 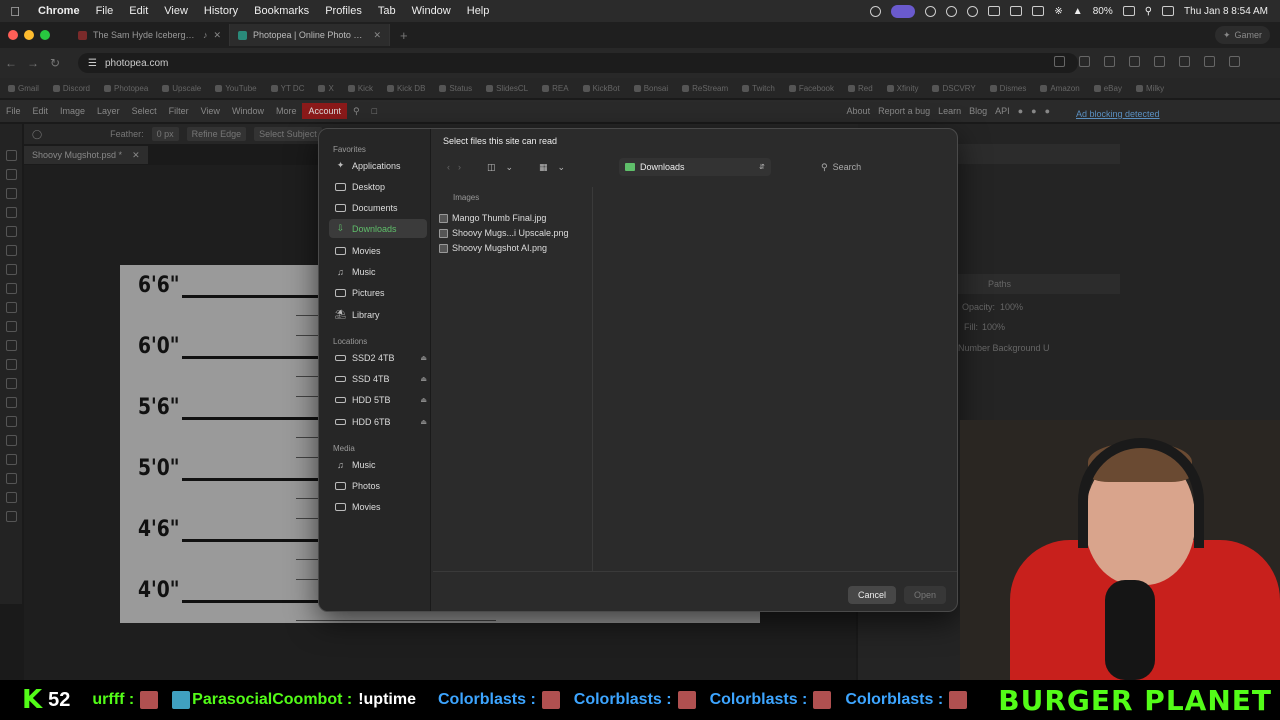 I want to click on search-icon: ⚲, so click(x=356, y=111).